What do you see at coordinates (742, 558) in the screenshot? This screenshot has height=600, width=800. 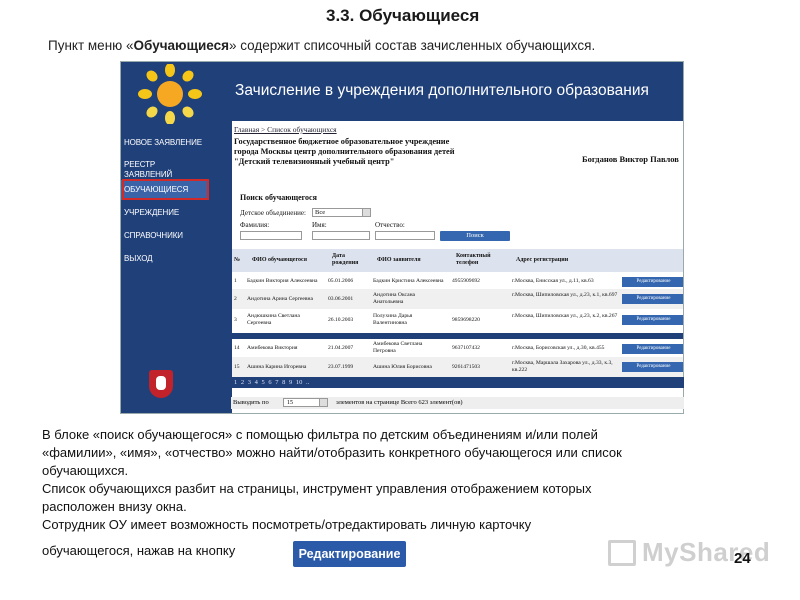 I see `page-number: 24` at bounding box center [742, 558].